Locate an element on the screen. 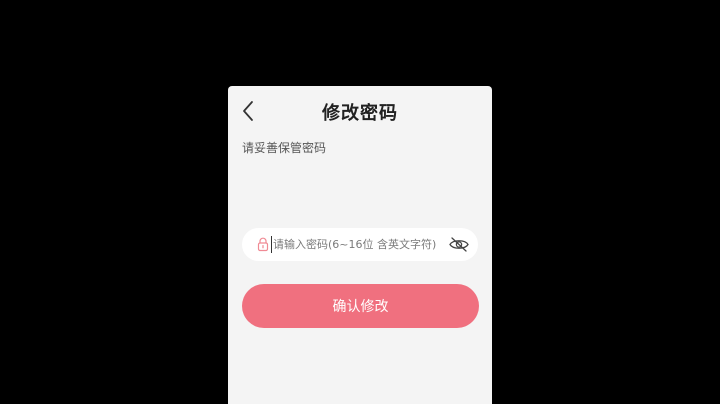 This screenshot has height=404, width=720. password-field is located at coordinates (360, 244).